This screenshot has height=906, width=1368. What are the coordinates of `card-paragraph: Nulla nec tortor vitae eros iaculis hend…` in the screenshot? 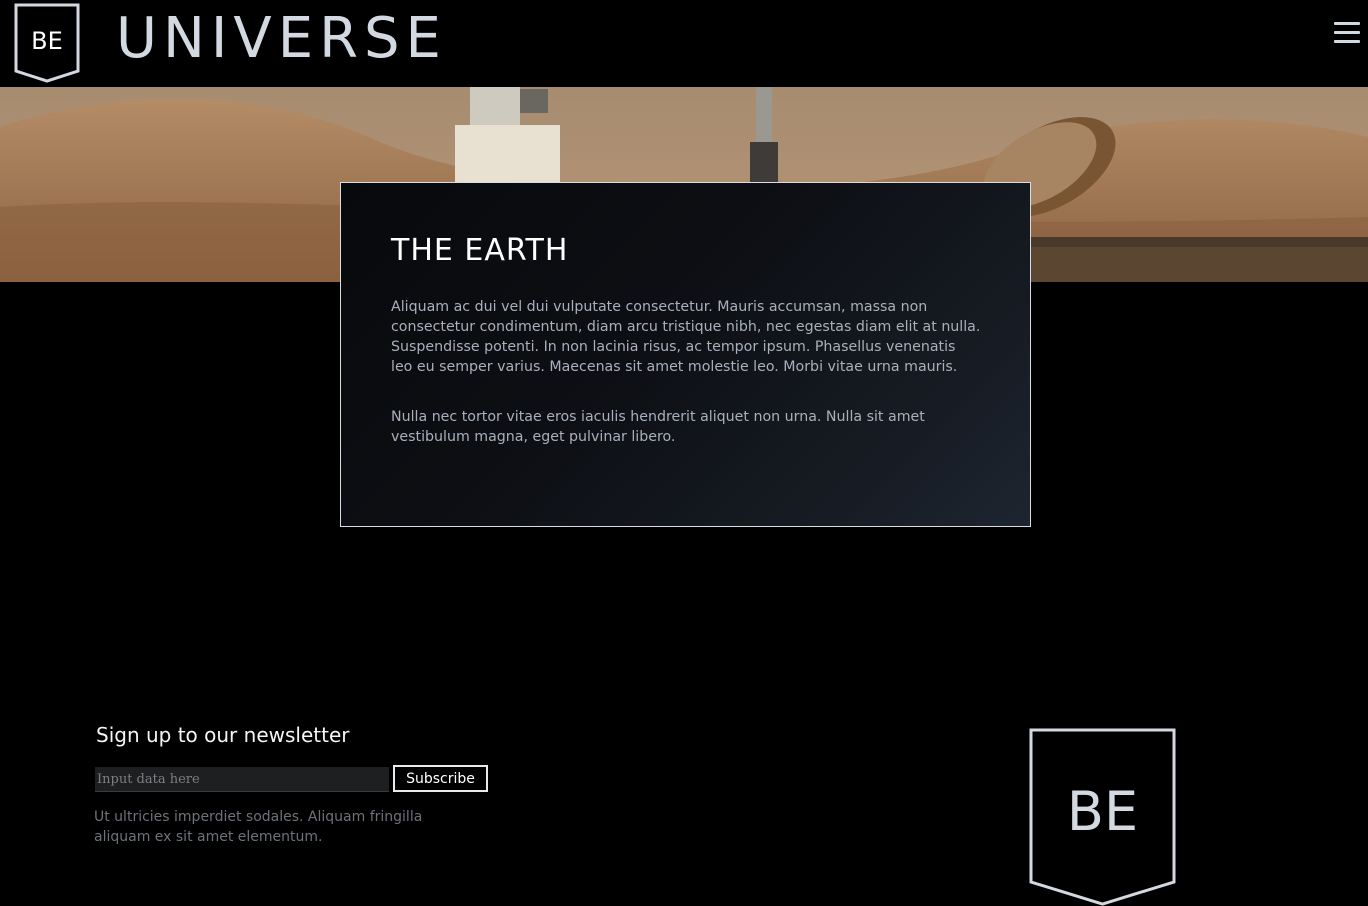 It's located at (658, 427).